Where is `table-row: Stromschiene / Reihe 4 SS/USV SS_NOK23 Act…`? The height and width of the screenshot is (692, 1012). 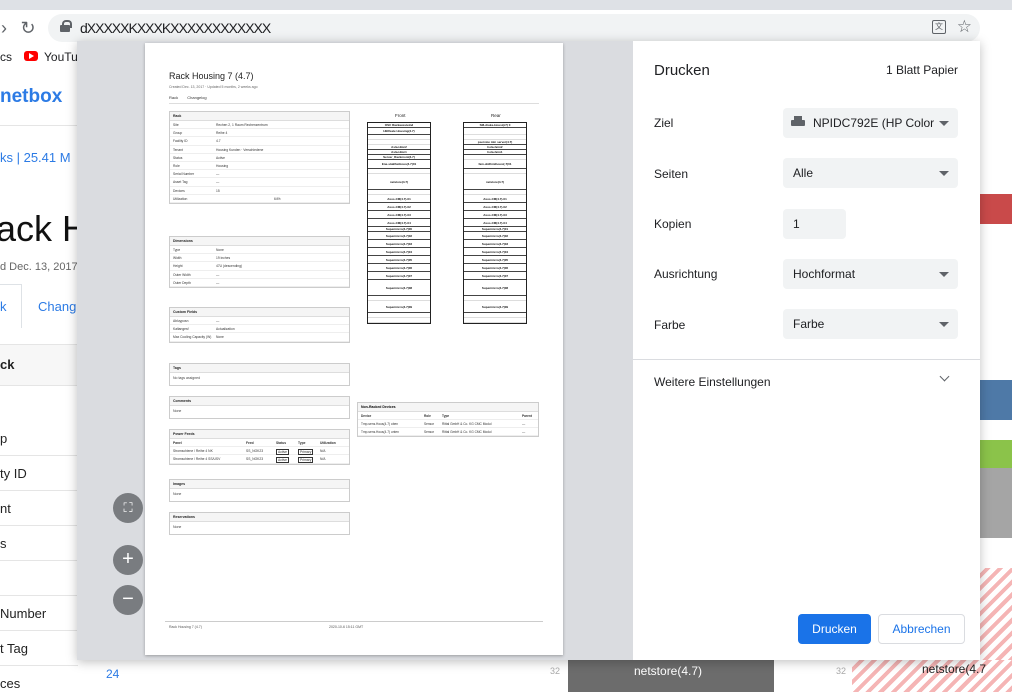 table-row: Stromschiene / Reihe 4 SS/USV SS_NOK23 Act… is located at coordinates (259, 459).